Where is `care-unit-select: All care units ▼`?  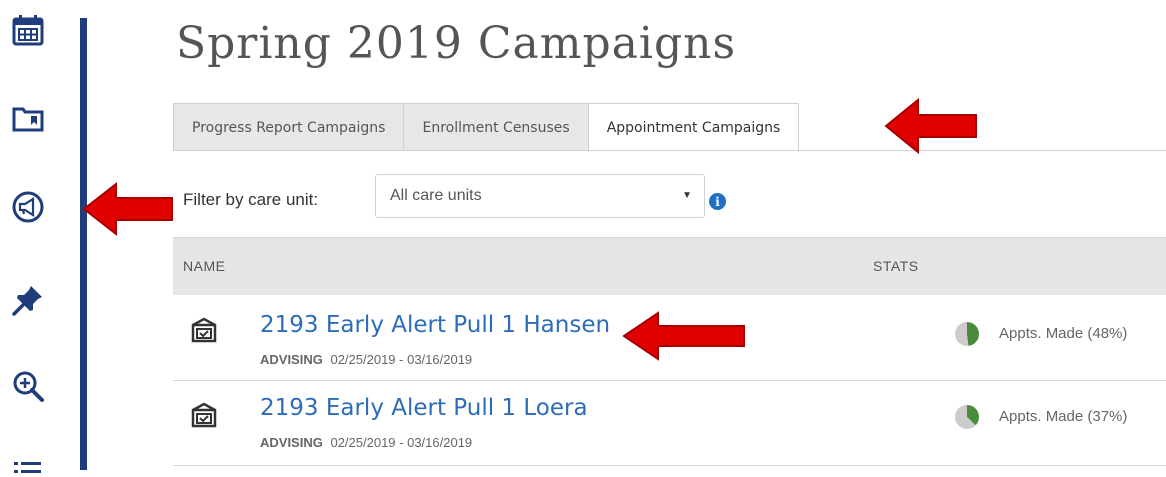 care-unit-select: All care units ▼ is located at coordinates (540, 196).